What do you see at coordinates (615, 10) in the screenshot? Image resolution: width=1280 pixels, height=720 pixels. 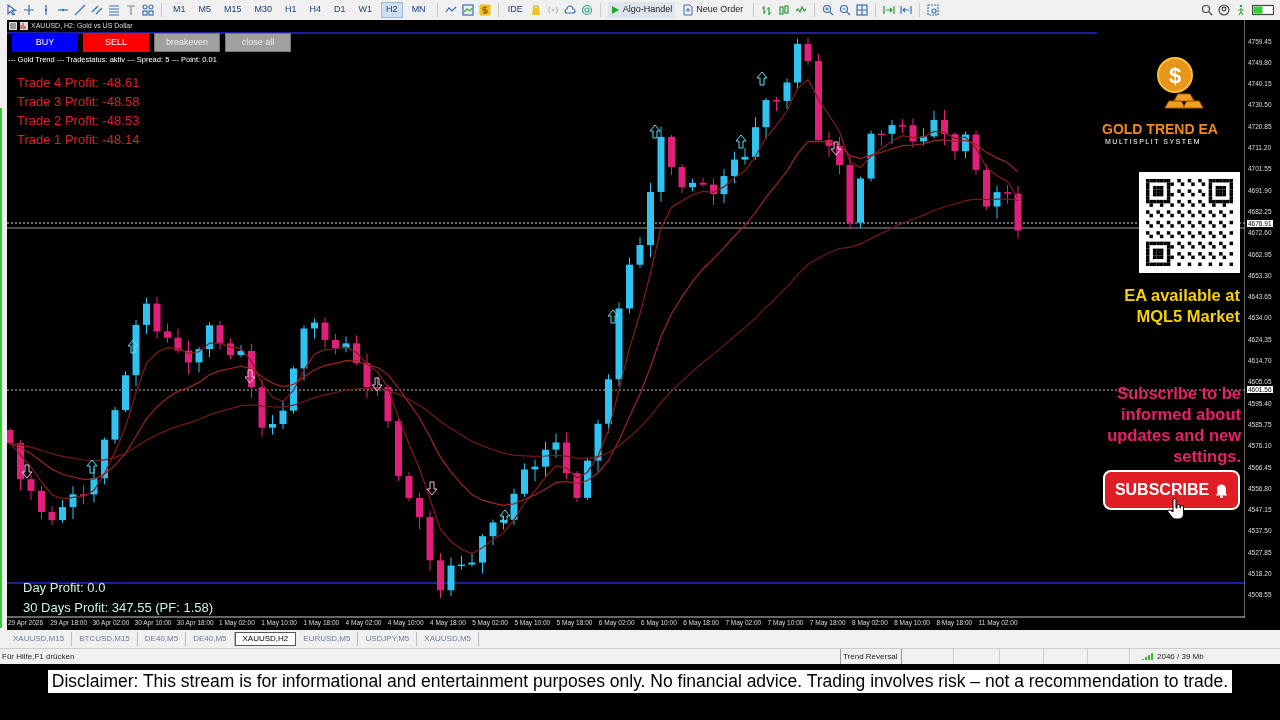 I see `play-icon` at bounding box center [615, 10].